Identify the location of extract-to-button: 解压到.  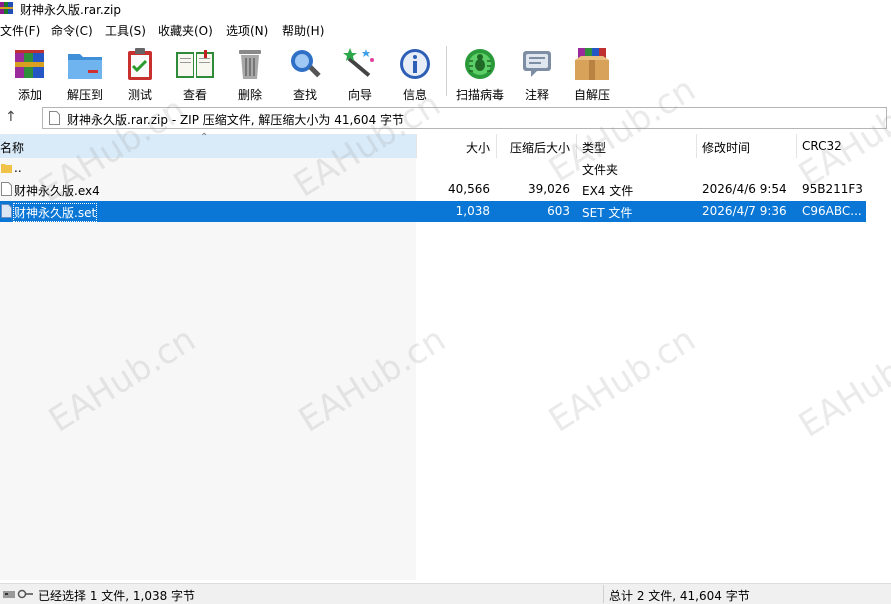
(85, 73).